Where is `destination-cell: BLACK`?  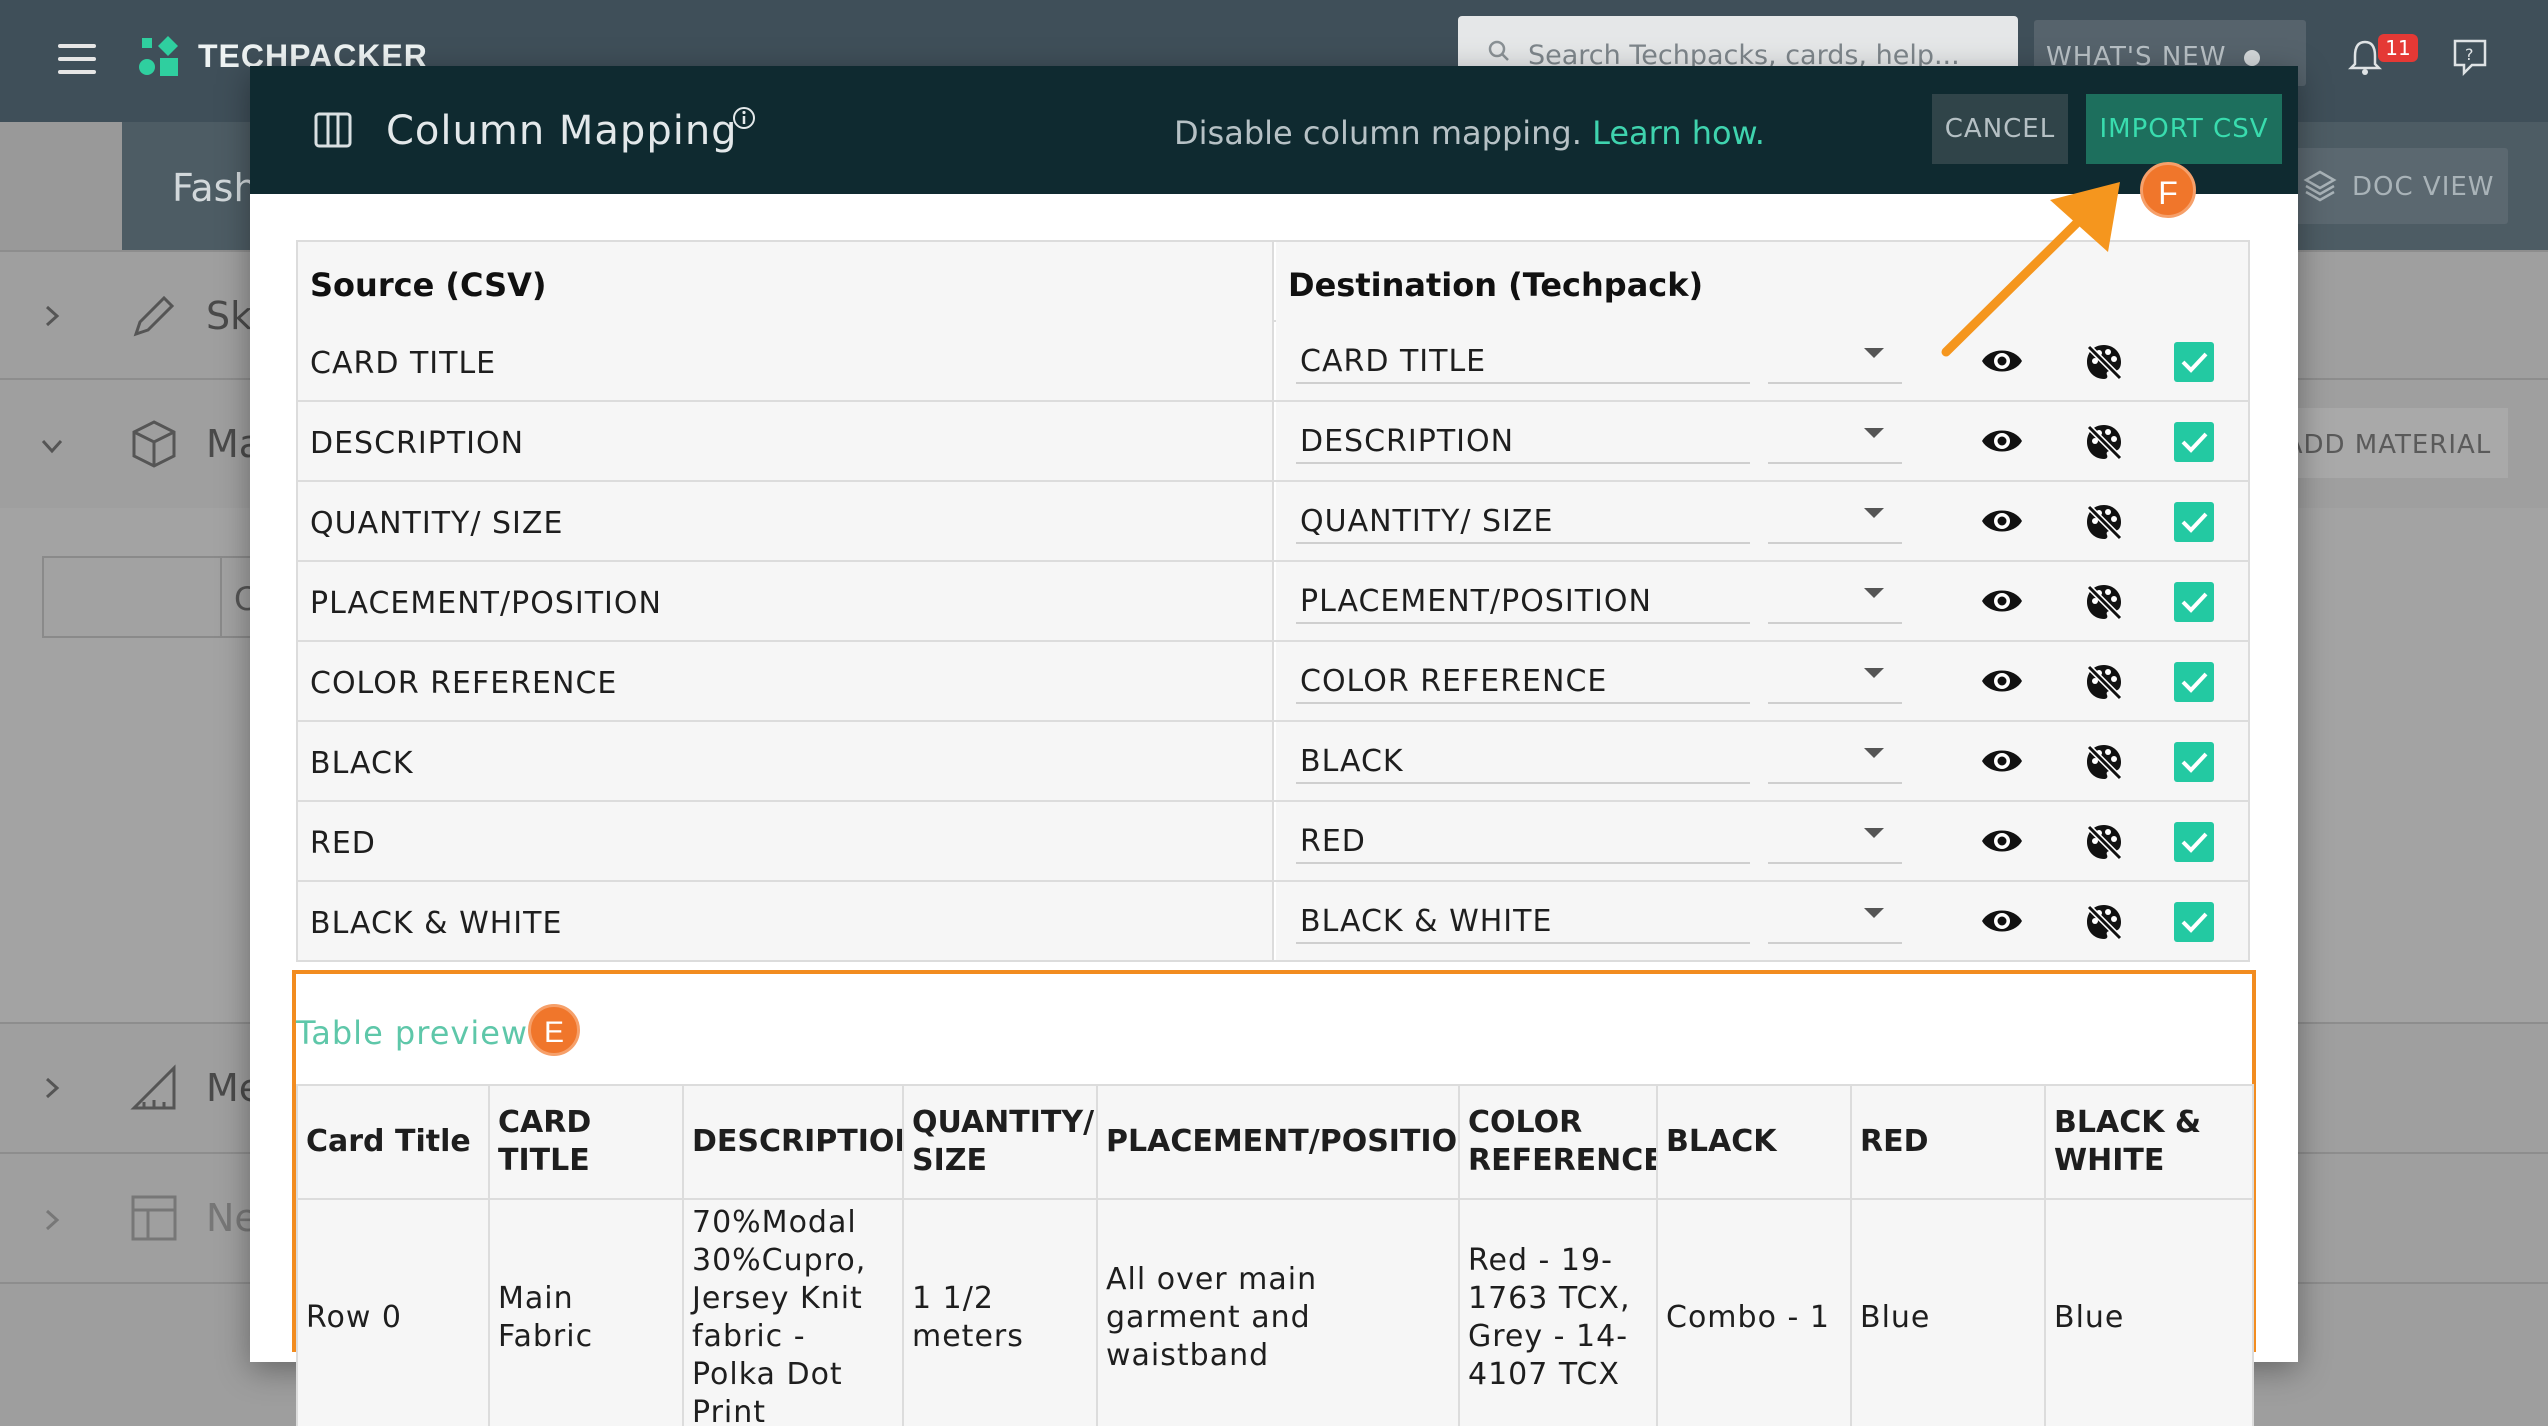
destination-cell: BLACK is located at coordinates (1763, 761).